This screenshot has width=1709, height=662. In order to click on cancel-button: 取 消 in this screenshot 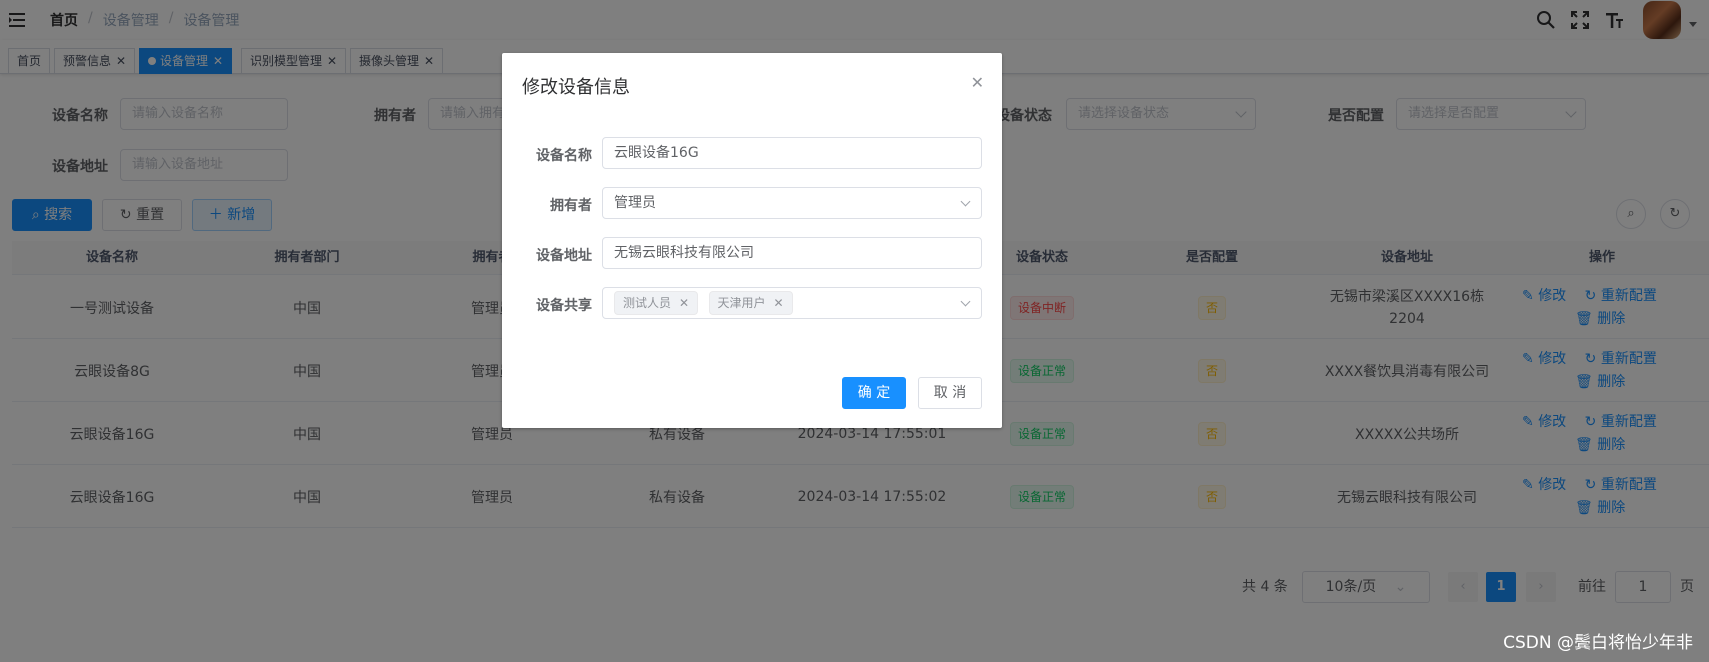, I will do `click(950, 393)`.